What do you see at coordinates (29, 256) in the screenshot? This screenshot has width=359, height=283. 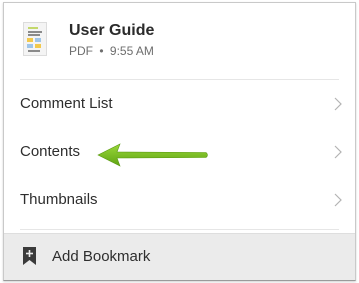 I see `bookmark-add-icon` at bounding box center [29, 256].